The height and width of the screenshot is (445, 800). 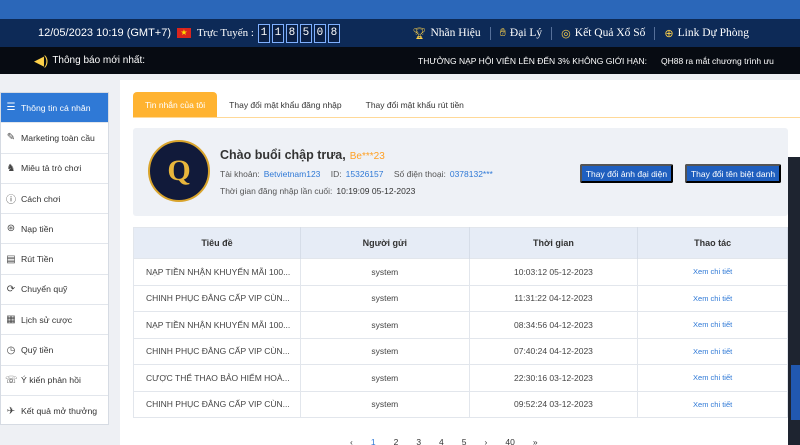 I want to click on brand-link: 🏆︎ Nhãn Hiệu, so click(x=447, y=33).